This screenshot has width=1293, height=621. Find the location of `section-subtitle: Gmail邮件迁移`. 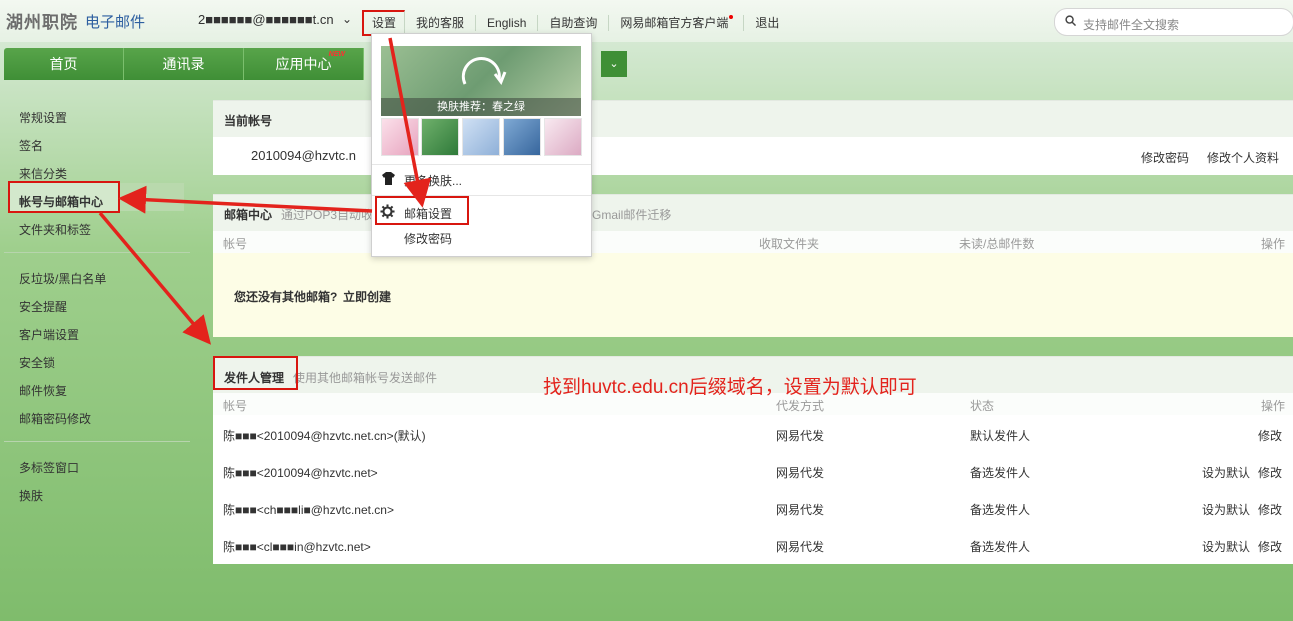

section-subtitle: Gmail邮件迁移 is located at coordinates (632, 215).